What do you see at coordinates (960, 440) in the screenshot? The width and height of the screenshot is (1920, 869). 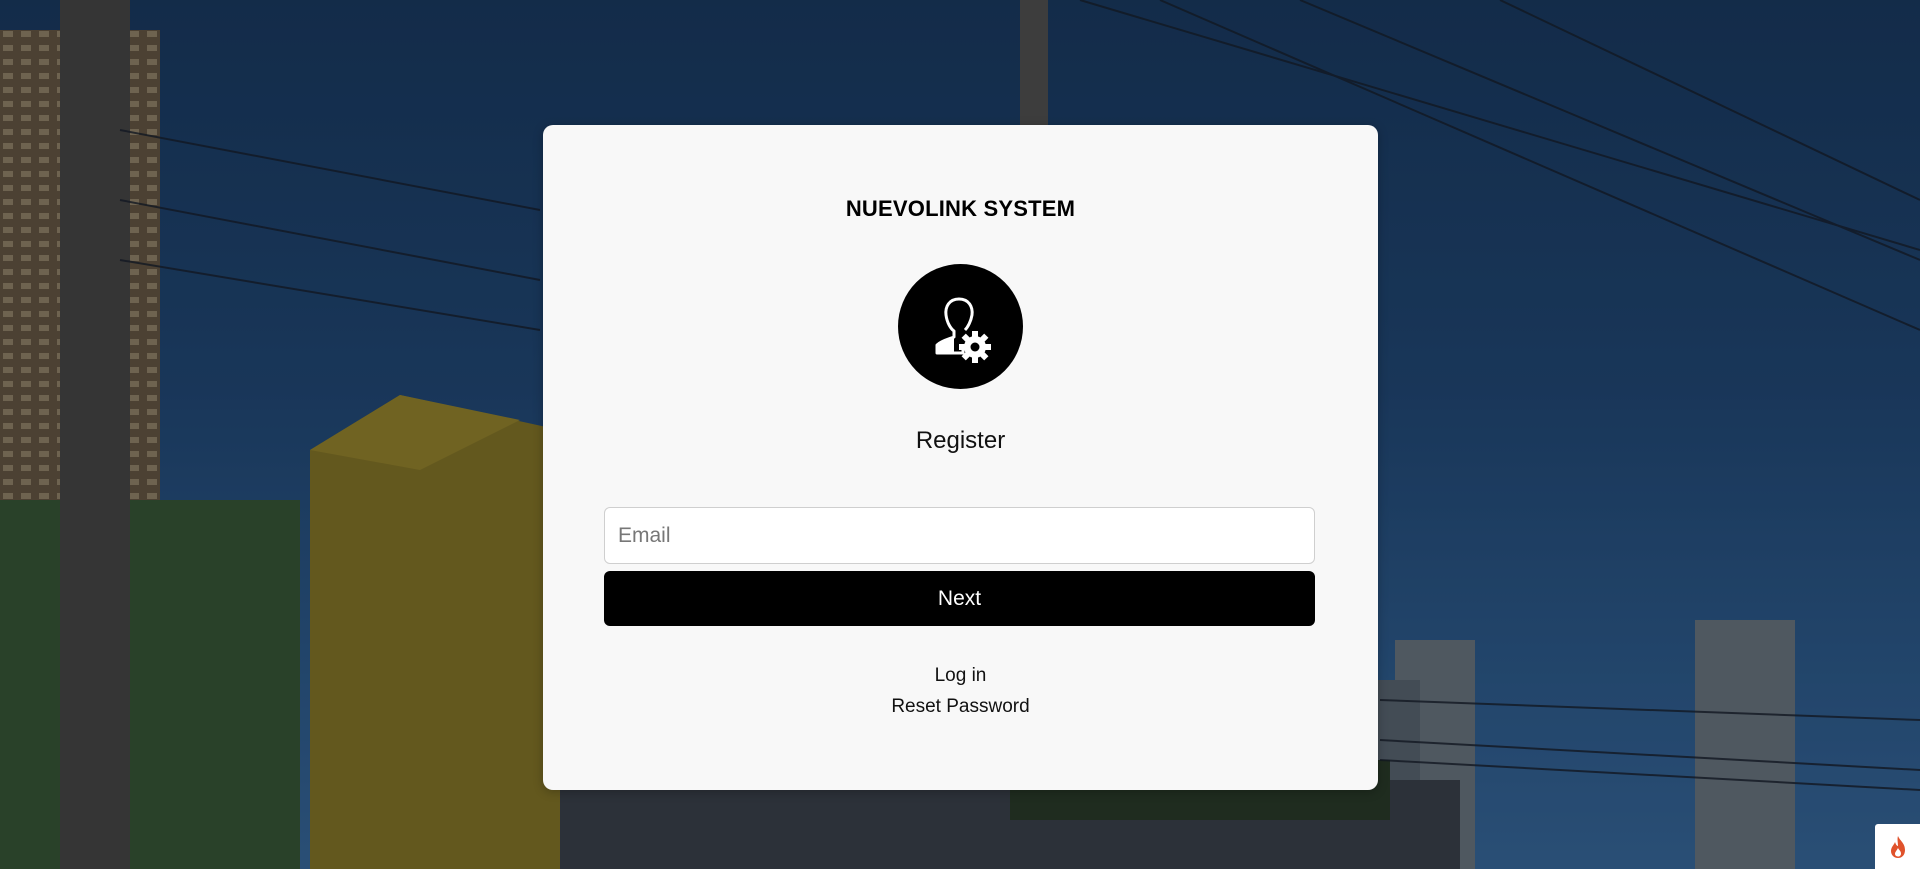 I see `page-subtitle: Register` at bounding box center [960, 440].